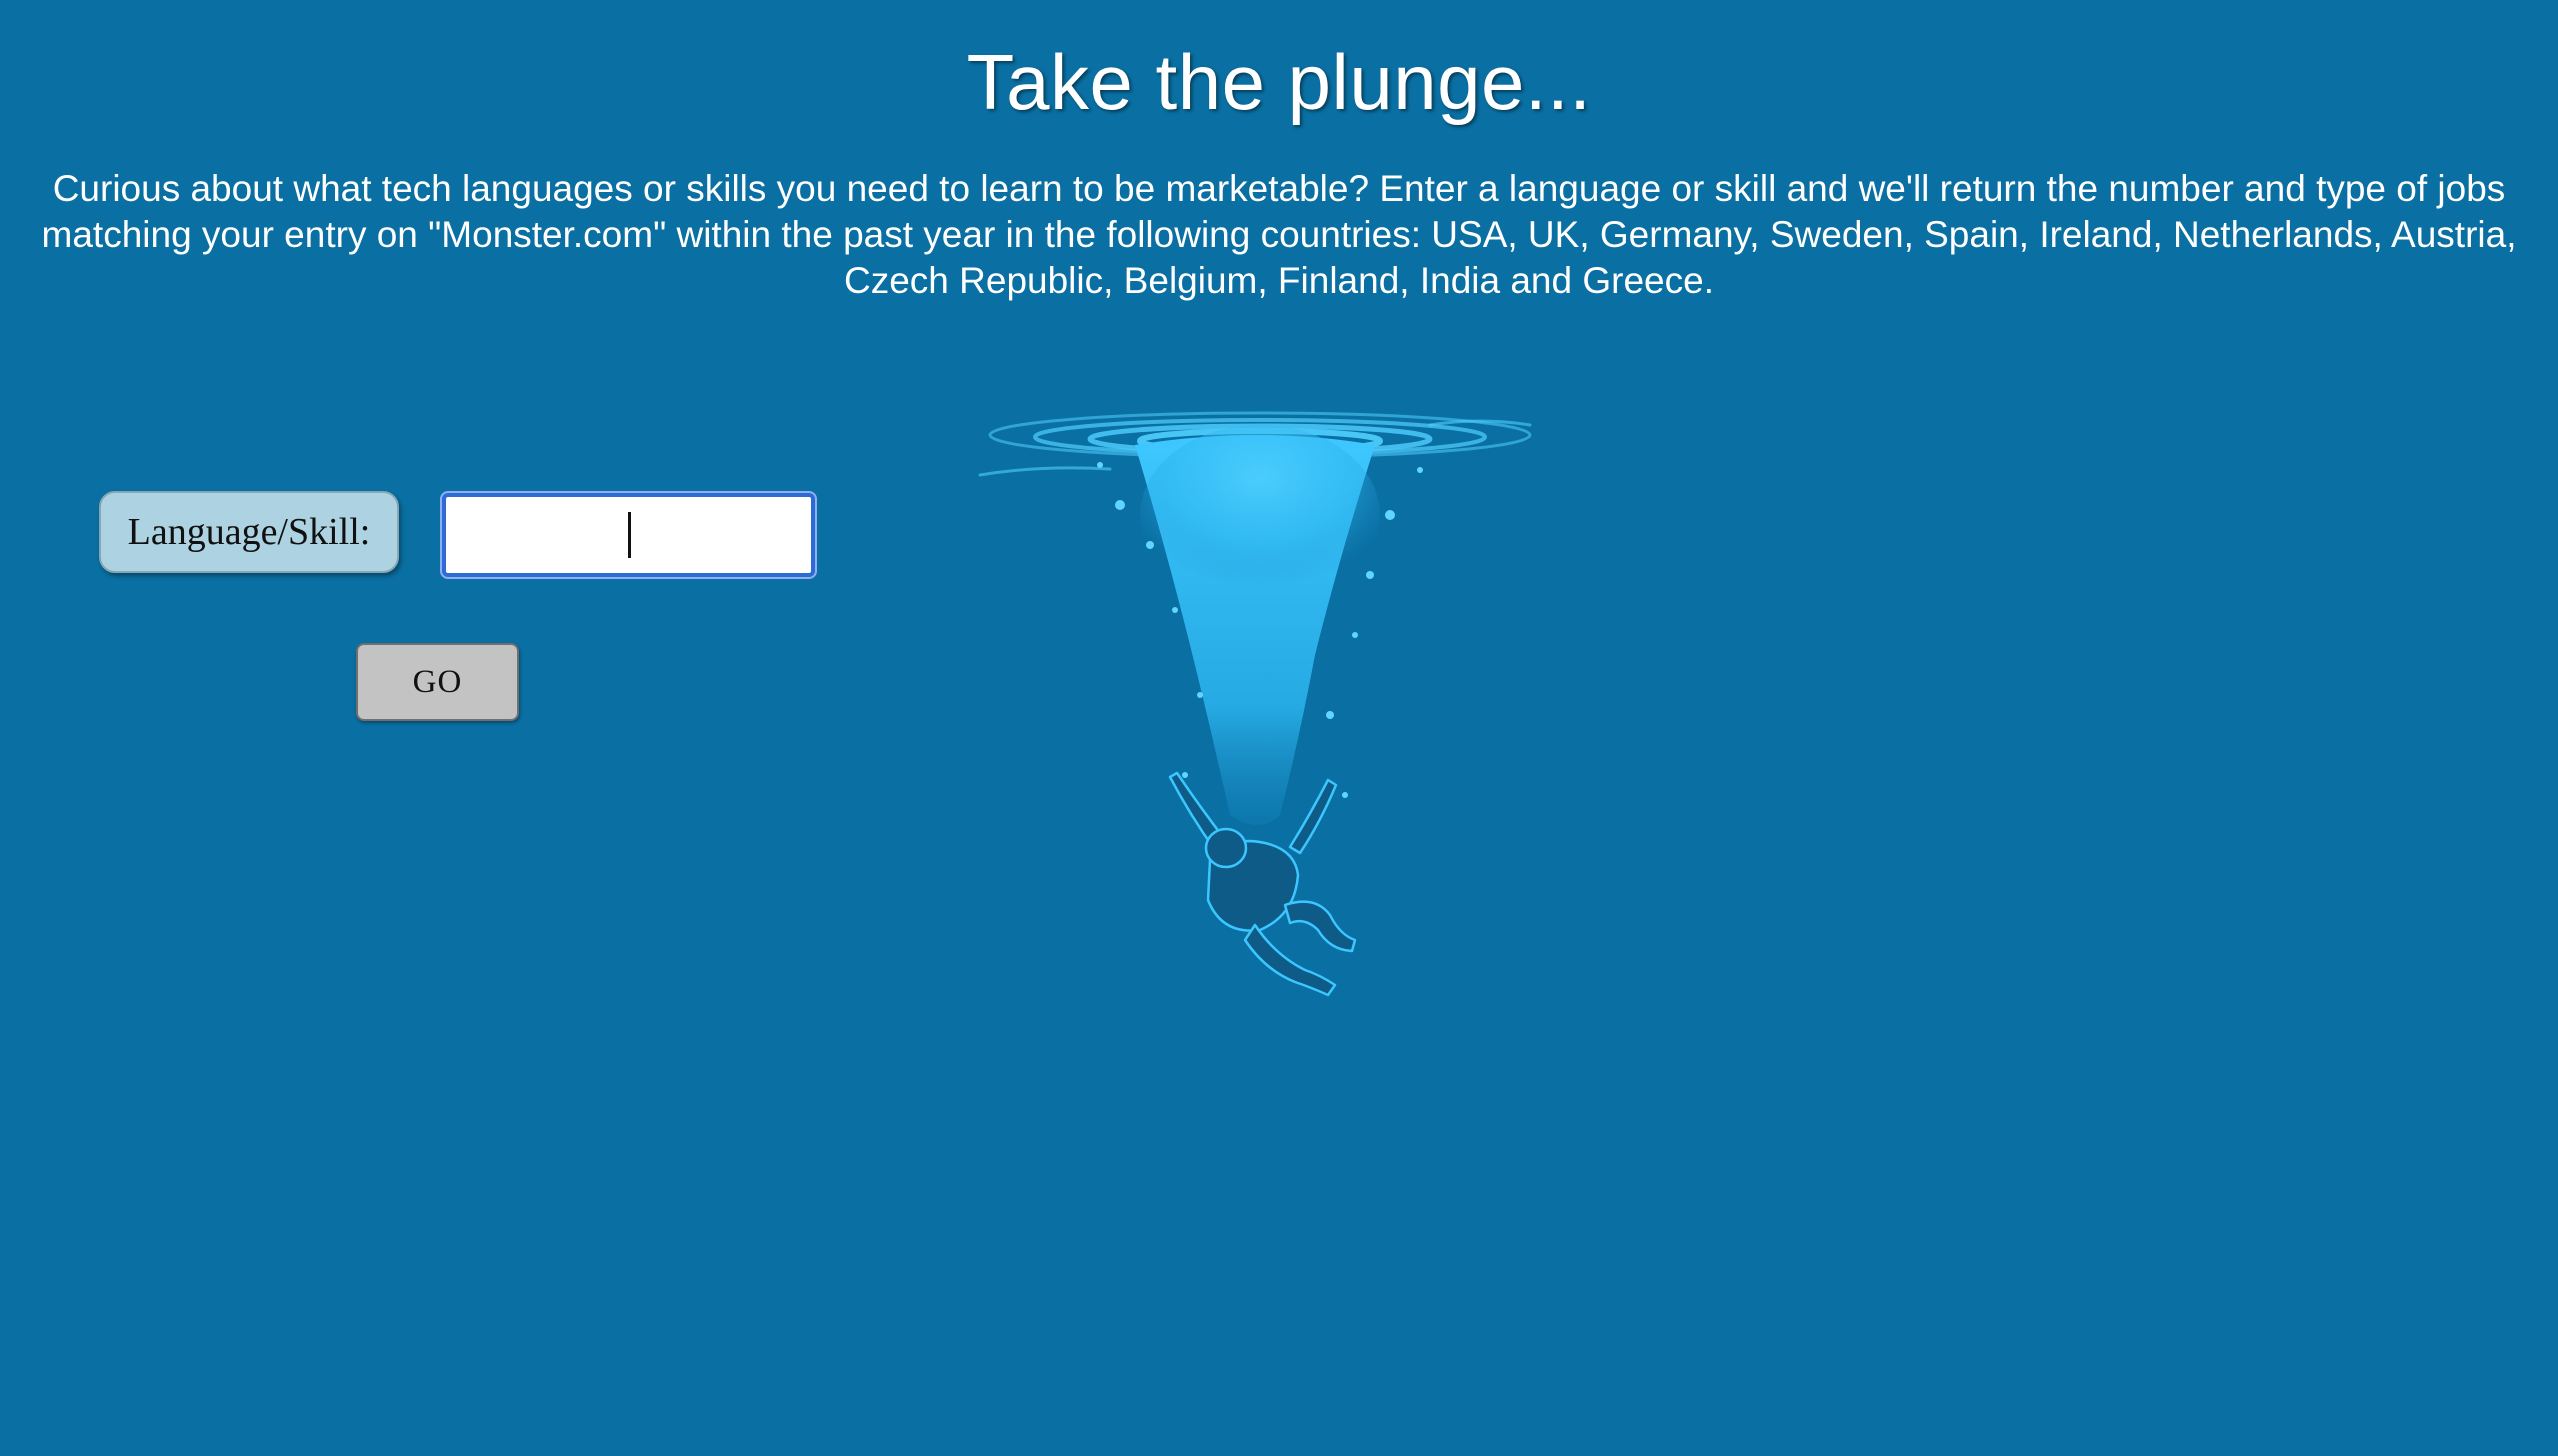 This screenshot has height=1456, width=2558. I want to click on language-skill-label: Language/Skill:, so click(249, 532).